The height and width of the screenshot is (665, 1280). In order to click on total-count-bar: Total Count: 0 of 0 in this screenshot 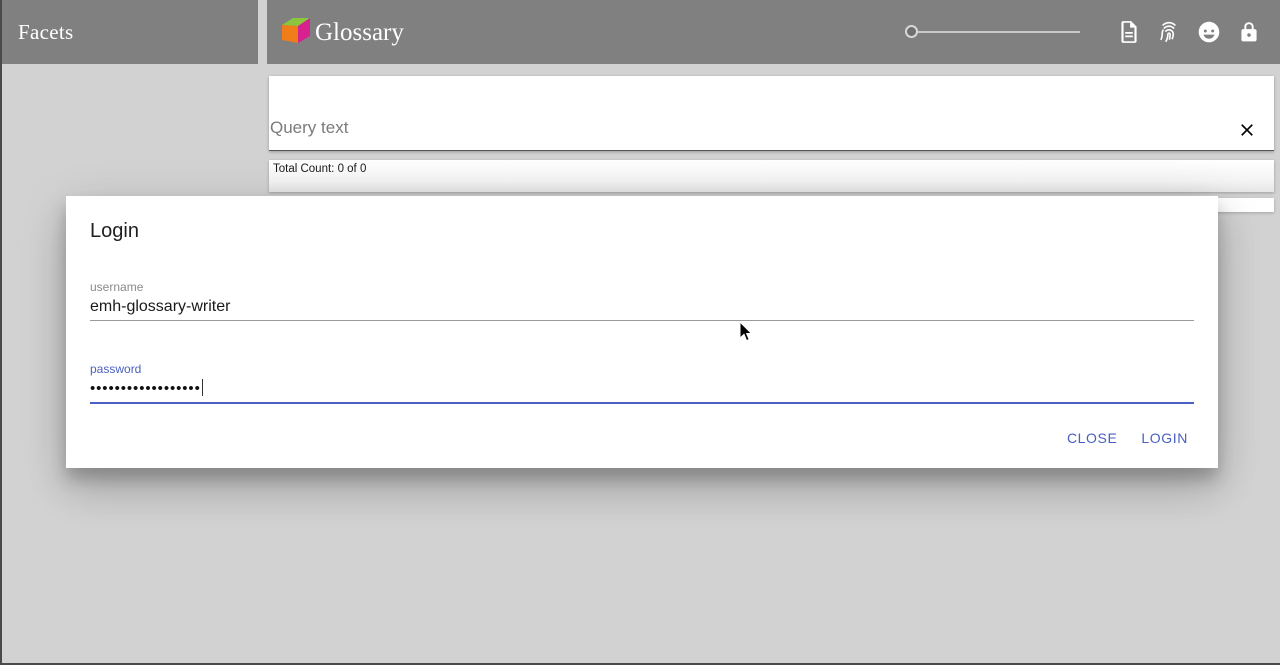, I will do `click(771, 176)`.